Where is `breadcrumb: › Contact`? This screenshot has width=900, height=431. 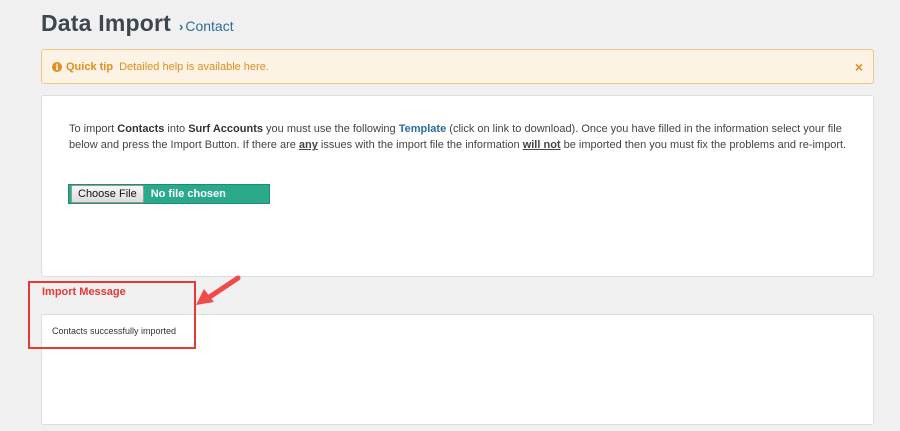 breadcrumb: › Contact is located at coordinates (206, 26).